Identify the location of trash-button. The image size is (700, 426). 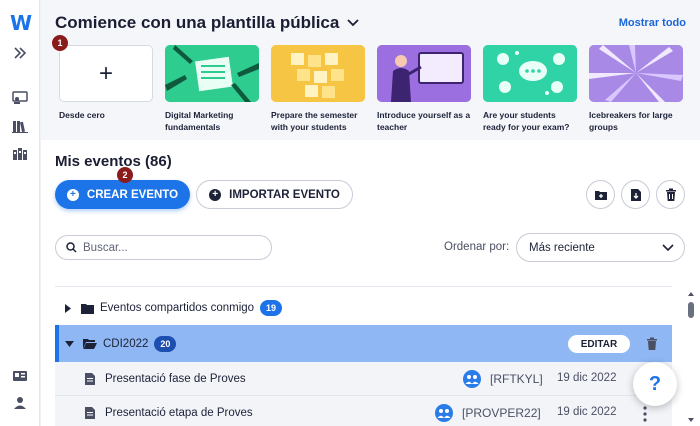
(670, 194).